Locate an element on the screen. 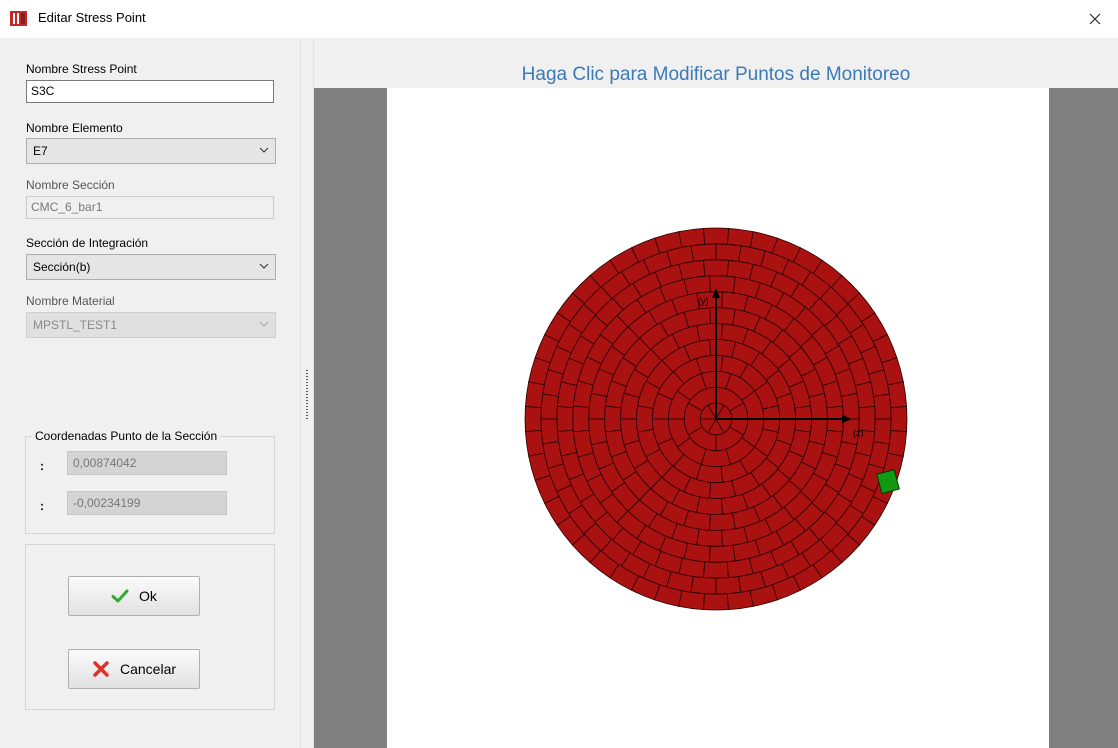 The image size is (1118, 748). close-icon is located at coordinates (1095, 19).